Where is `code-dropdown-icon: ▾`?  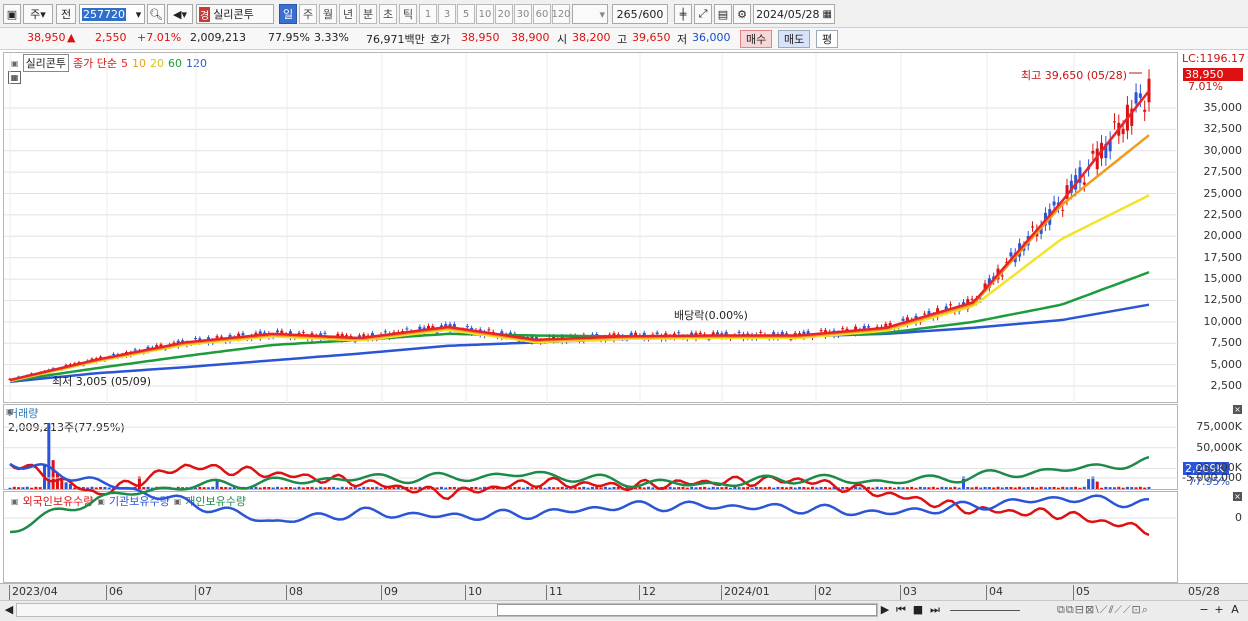
code-dropdown-icon: ▾ is located at coordinates (138, 14).